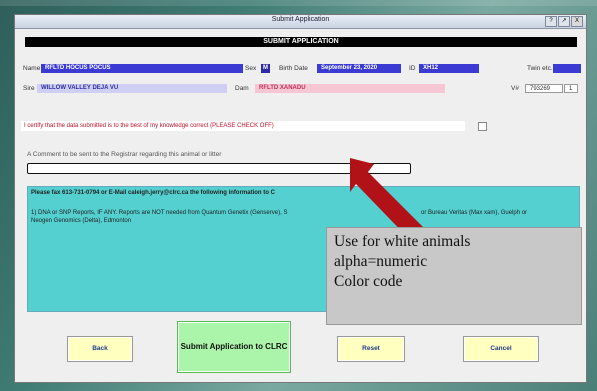 Image resolution: width=597 pixels, height=391 pixels. I want to click on callout-line-3: Color code, so click(368, 281).